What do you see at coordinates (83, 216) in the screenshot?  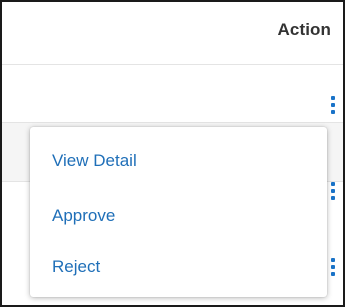 I see `menu-item-approve: Approve` at bounding box center [83, 216].